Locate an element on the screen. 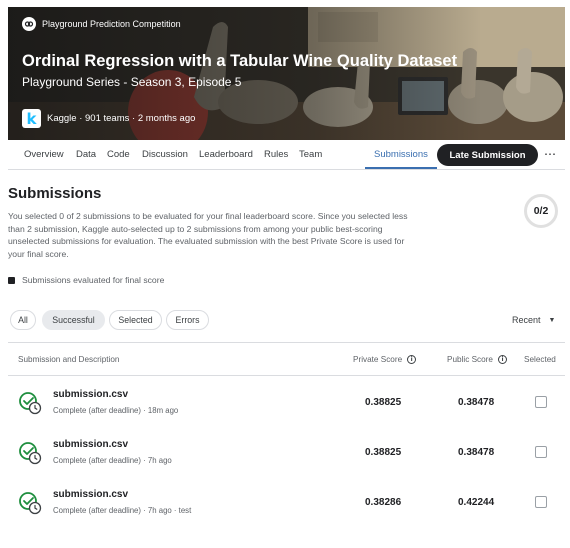 The height and width of the screenshot is (548, 570). column-header-selected: Selected is located at coordinates (540, 359).